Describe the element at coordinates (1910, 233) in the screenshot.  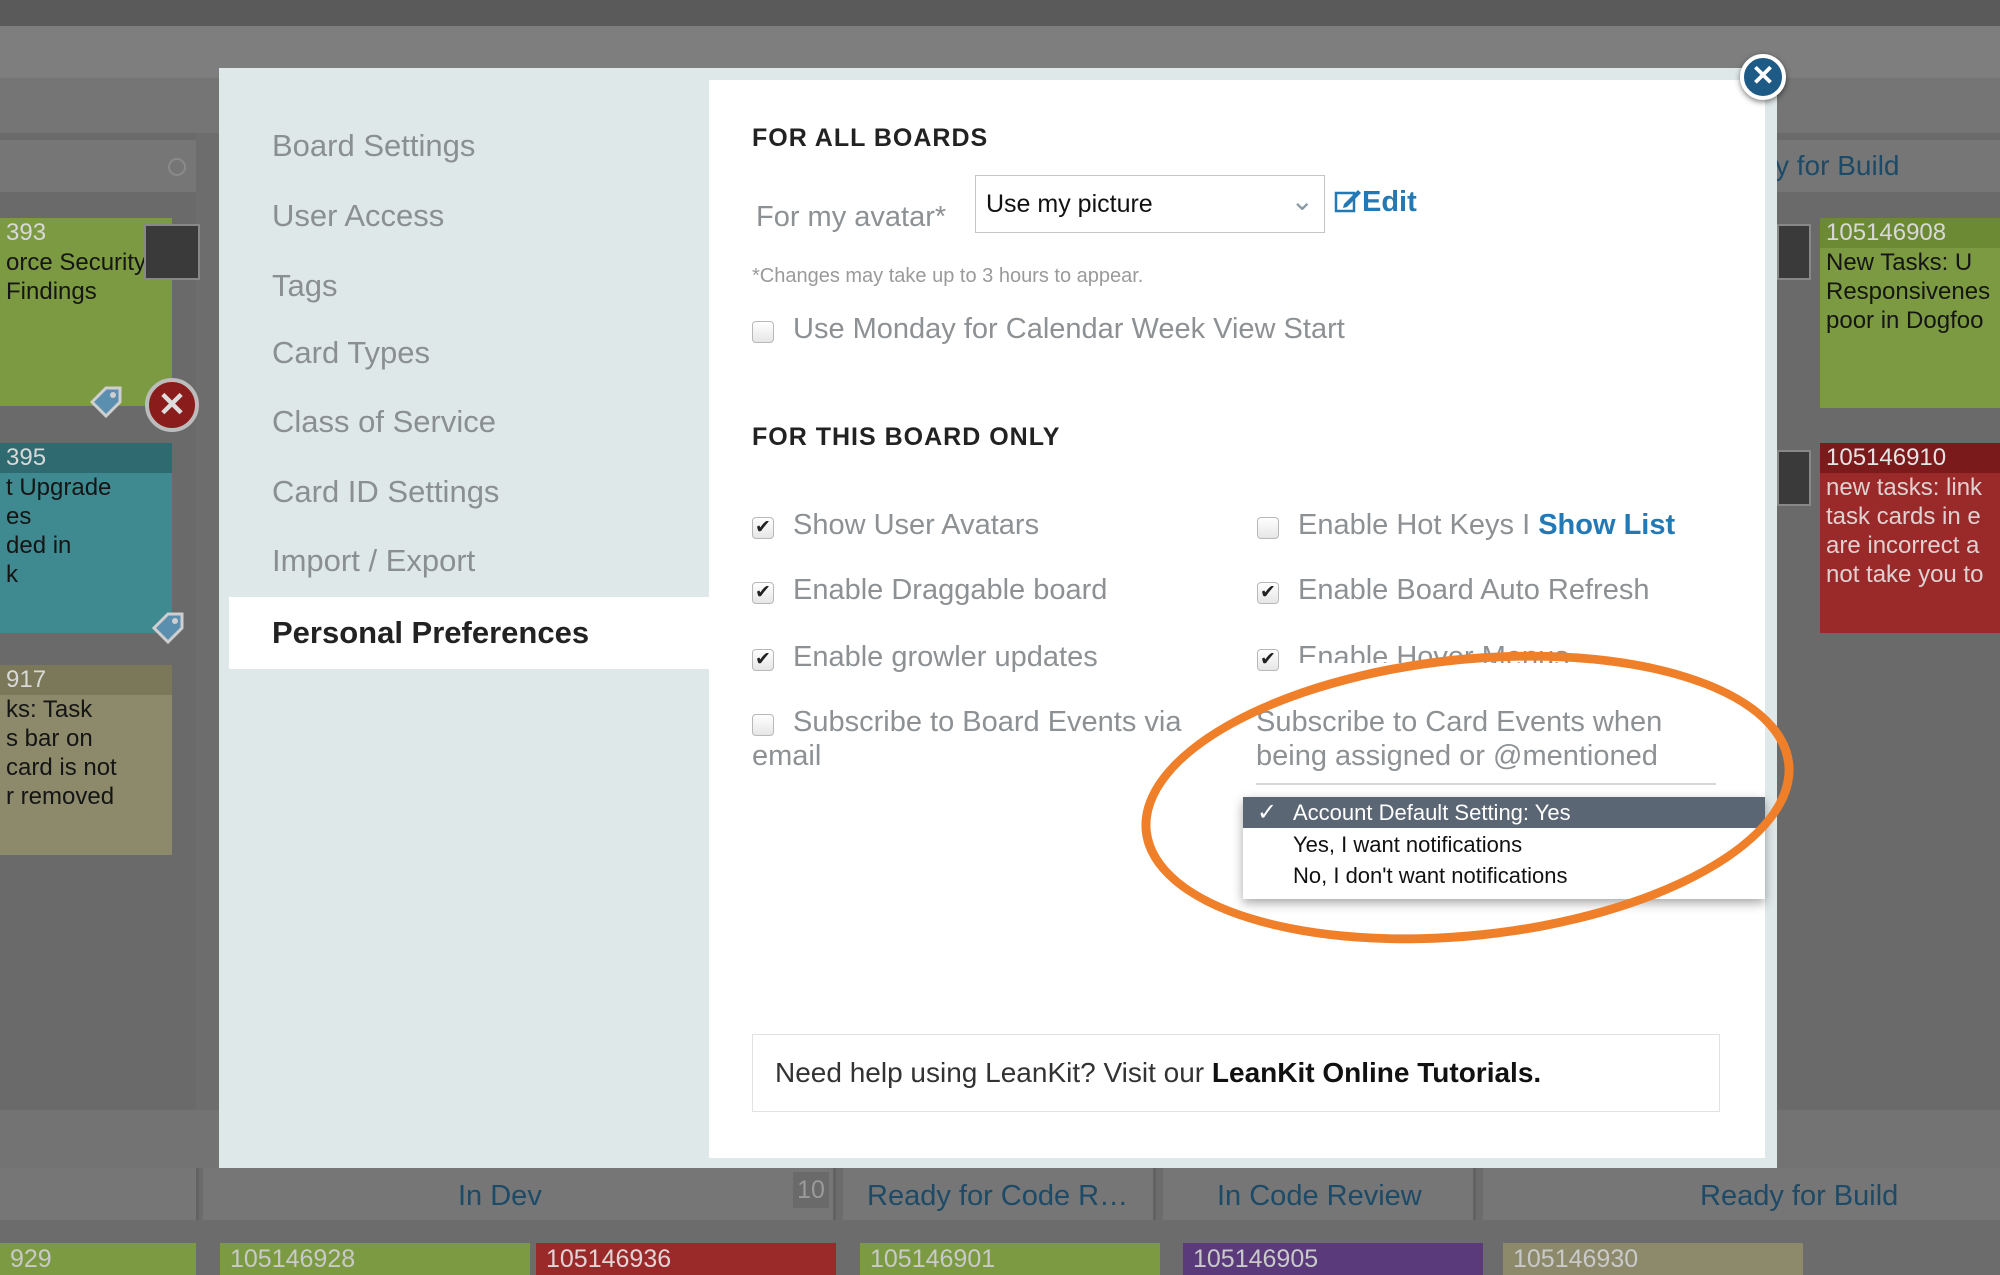
I see `card-id: 105146908` at that location.